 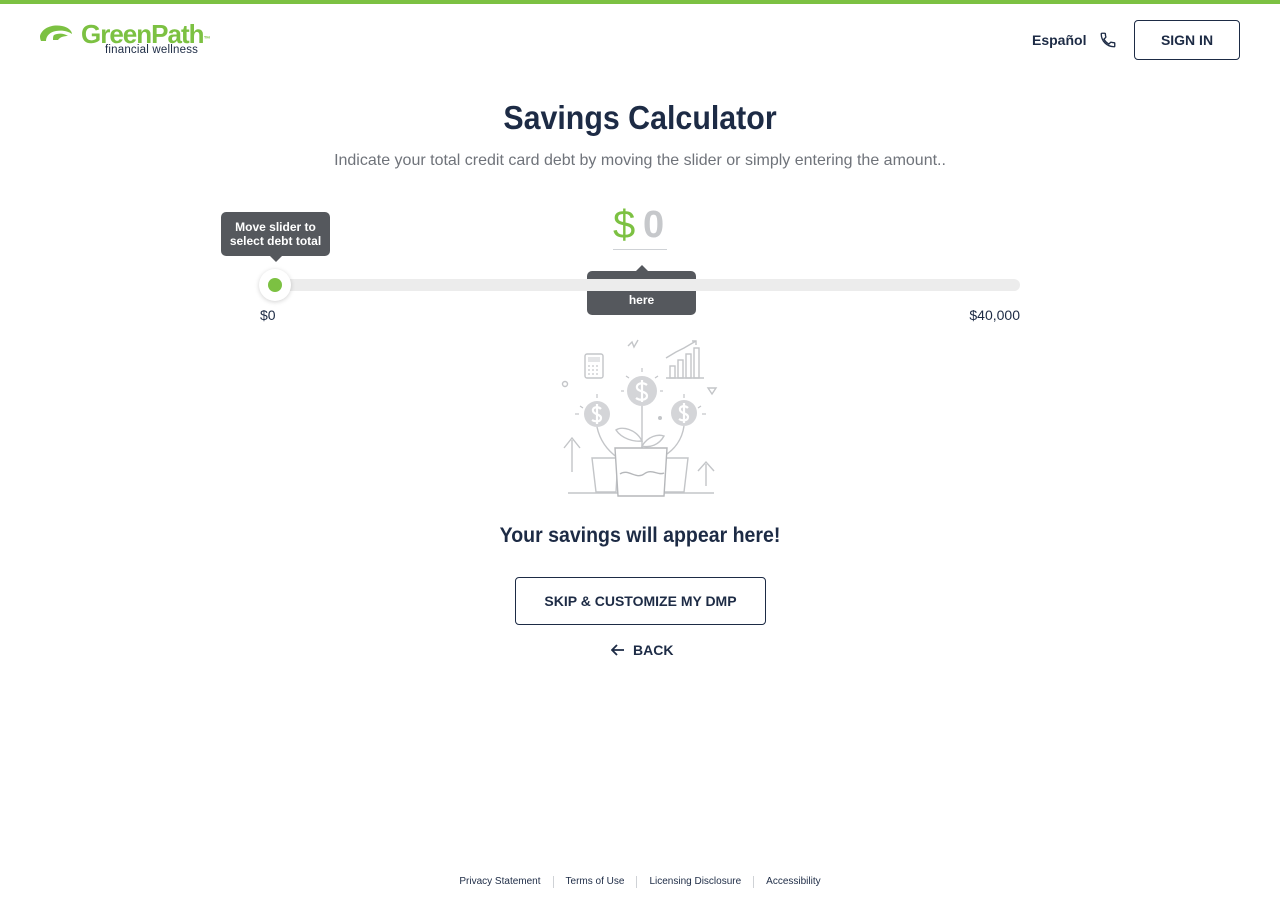 What do you see at coordinates (653, 650) in the screenshot?
I see `back-link-label: BACK` at bounding box center [653, 650].